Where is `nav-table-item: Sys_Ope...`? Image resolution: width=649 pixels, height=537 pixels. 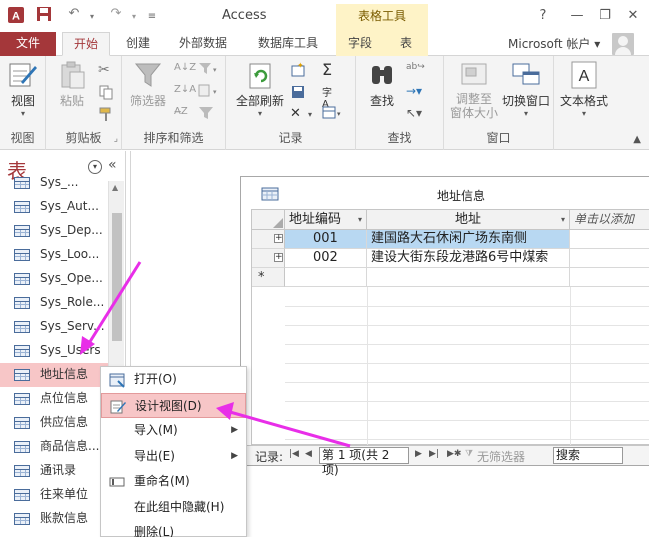
nav-table-item: Sys_Ope... is located at coordinates (54, 279).